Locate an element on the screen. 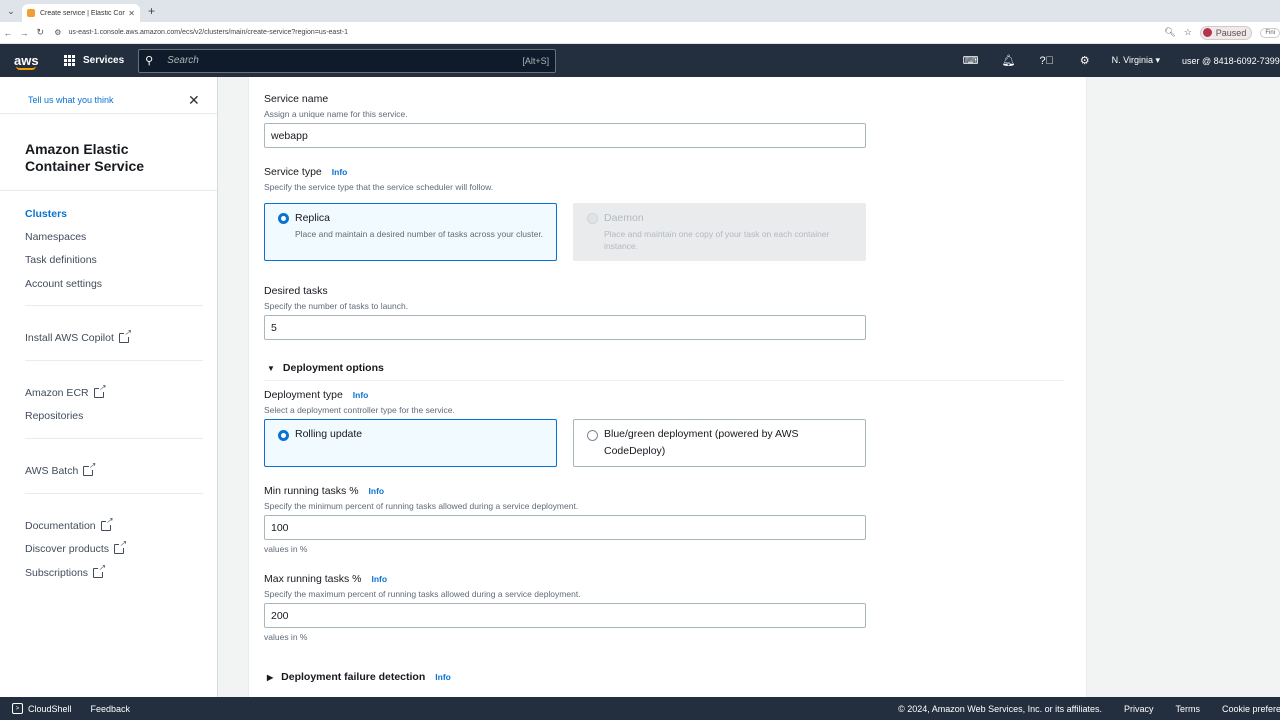 The height and width of the screenshot is (720, 1280). failure-detection-title: Deployment failure detection is located at coordinates (353, 677).